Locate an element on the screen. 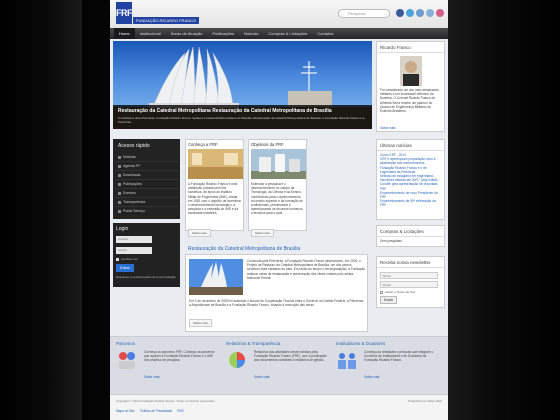 The image size is (560, 420). remember-label: Lembrar-me is located at coordinates (129, 259).